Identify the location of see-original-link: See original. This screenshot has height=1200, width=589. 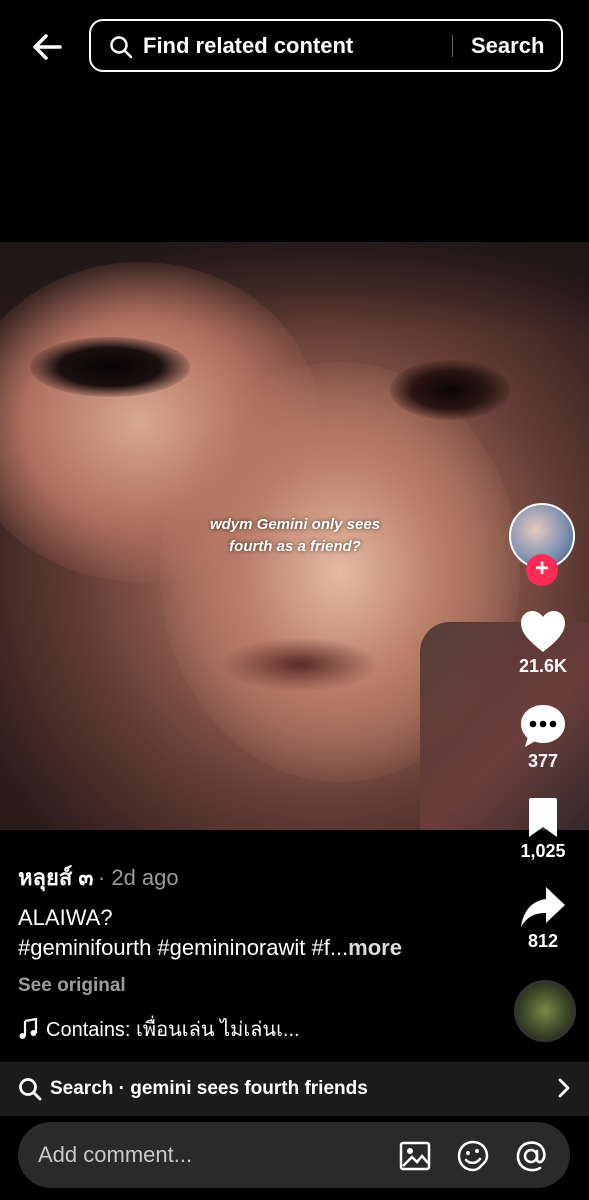
(72, 986).